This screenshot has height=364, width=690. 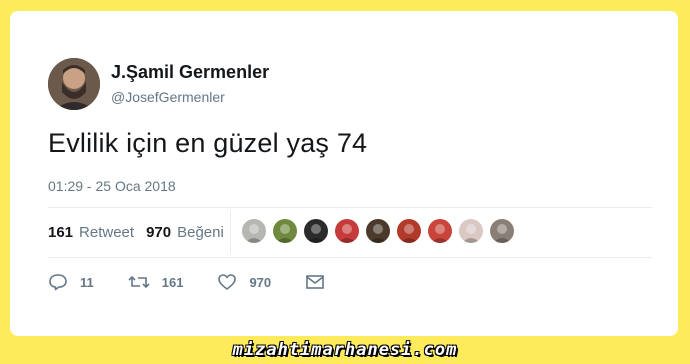 What do you see at coordinates (227, 282) in the screenshot?
I see `heart-icon` at bounding box center [227, 282].